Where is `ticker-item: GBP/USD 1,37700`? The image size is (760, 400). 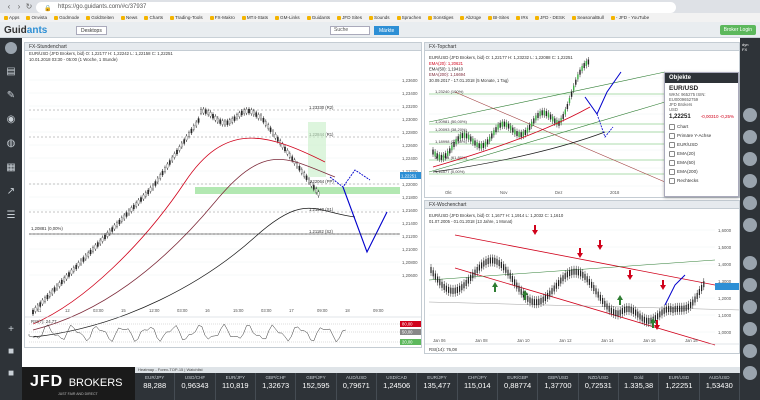
ticker-item: GBP/USD 1,37700 is located at coordinates (558, 386).